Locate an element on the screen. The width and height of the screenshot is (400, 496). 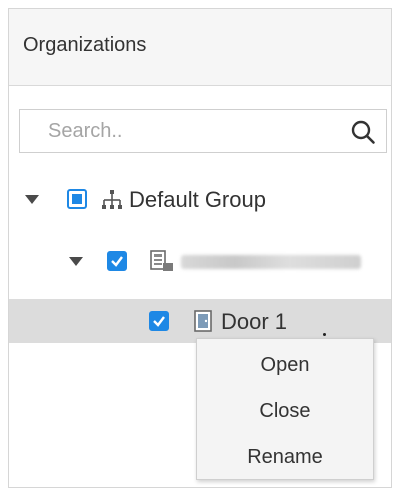
search-box is located at coordinates (203, 131).